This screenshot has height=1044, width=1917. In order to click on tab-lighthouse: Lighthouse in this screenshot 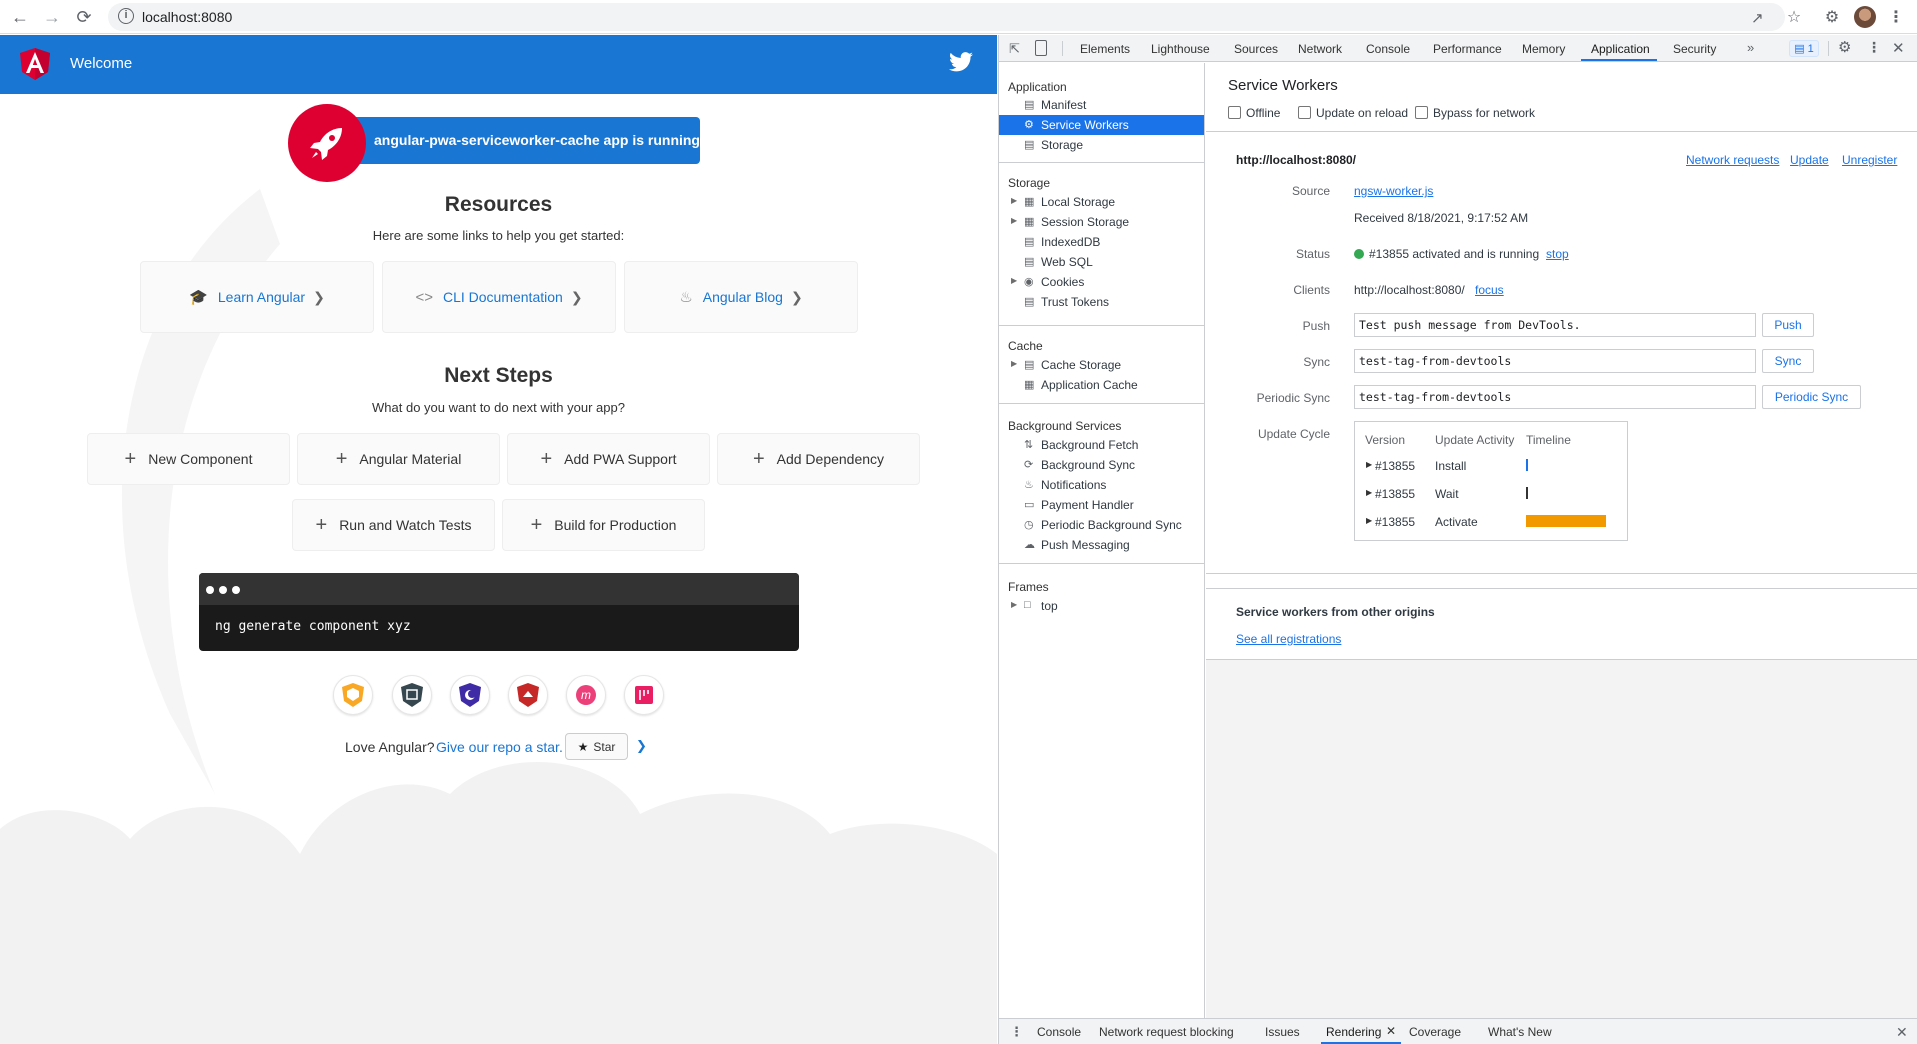, I will do `click(1180, 49)`.